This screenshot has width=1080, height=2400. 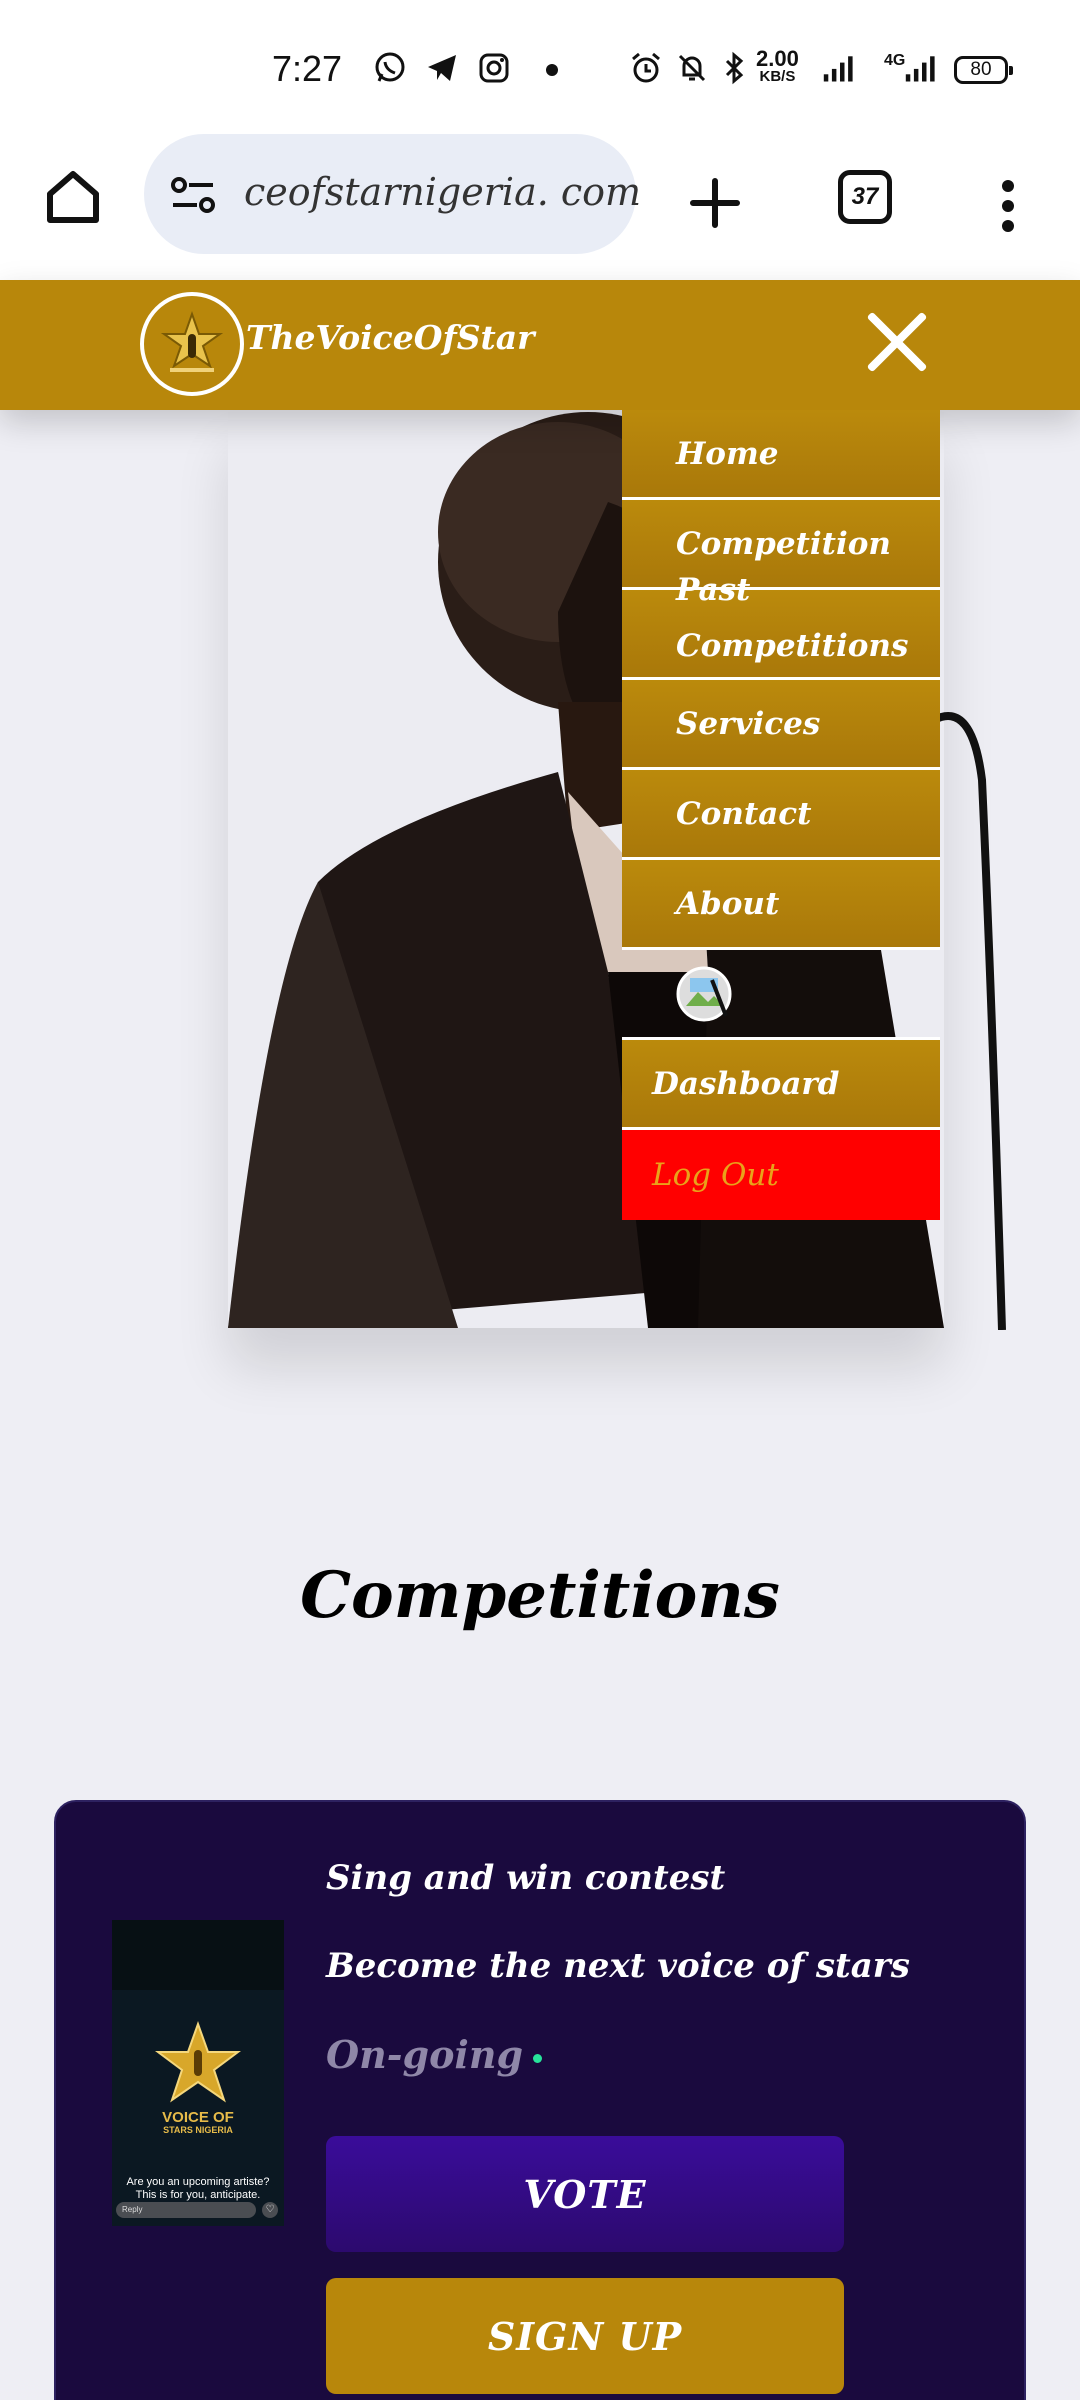 I want to click on status-dot-icon, so click(x=538, y=2058).